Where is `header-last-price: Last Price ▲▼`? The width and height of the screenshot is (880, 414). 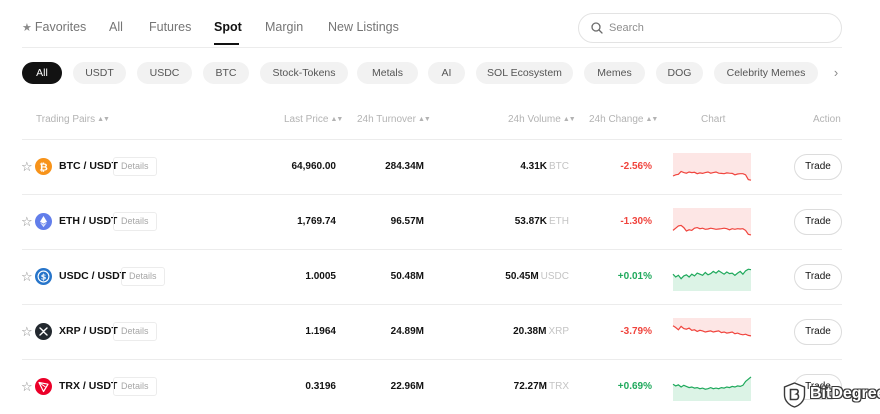 header-last-price: Last Price ▲▼ is located at coordinates (313, 119).